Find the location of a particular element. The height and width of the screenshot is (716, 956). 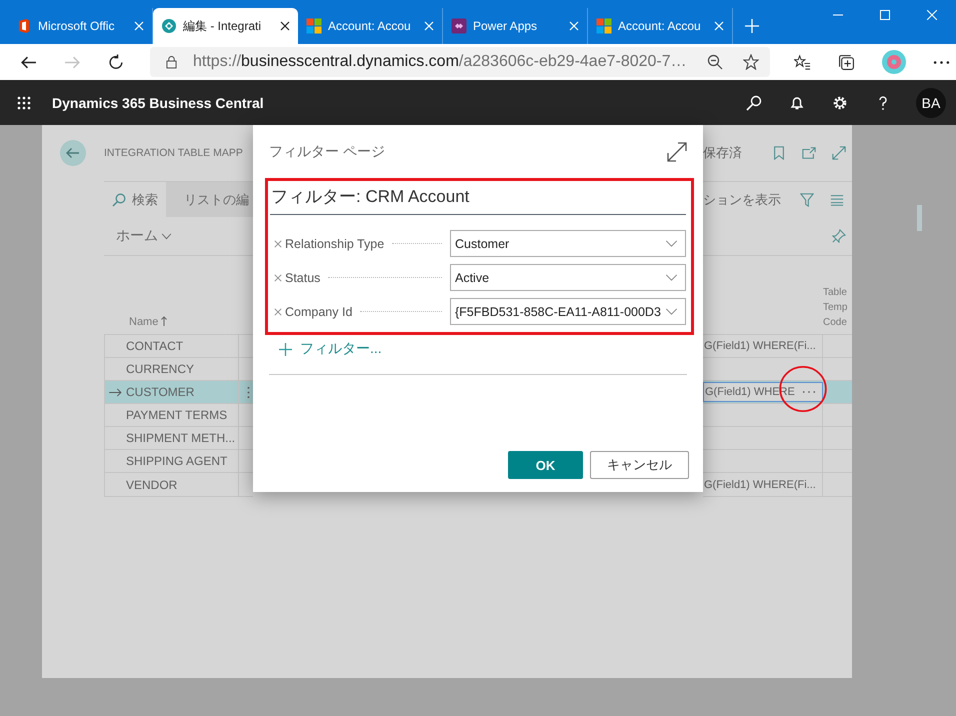

maximize-icon is located at coordinates (885, 15).